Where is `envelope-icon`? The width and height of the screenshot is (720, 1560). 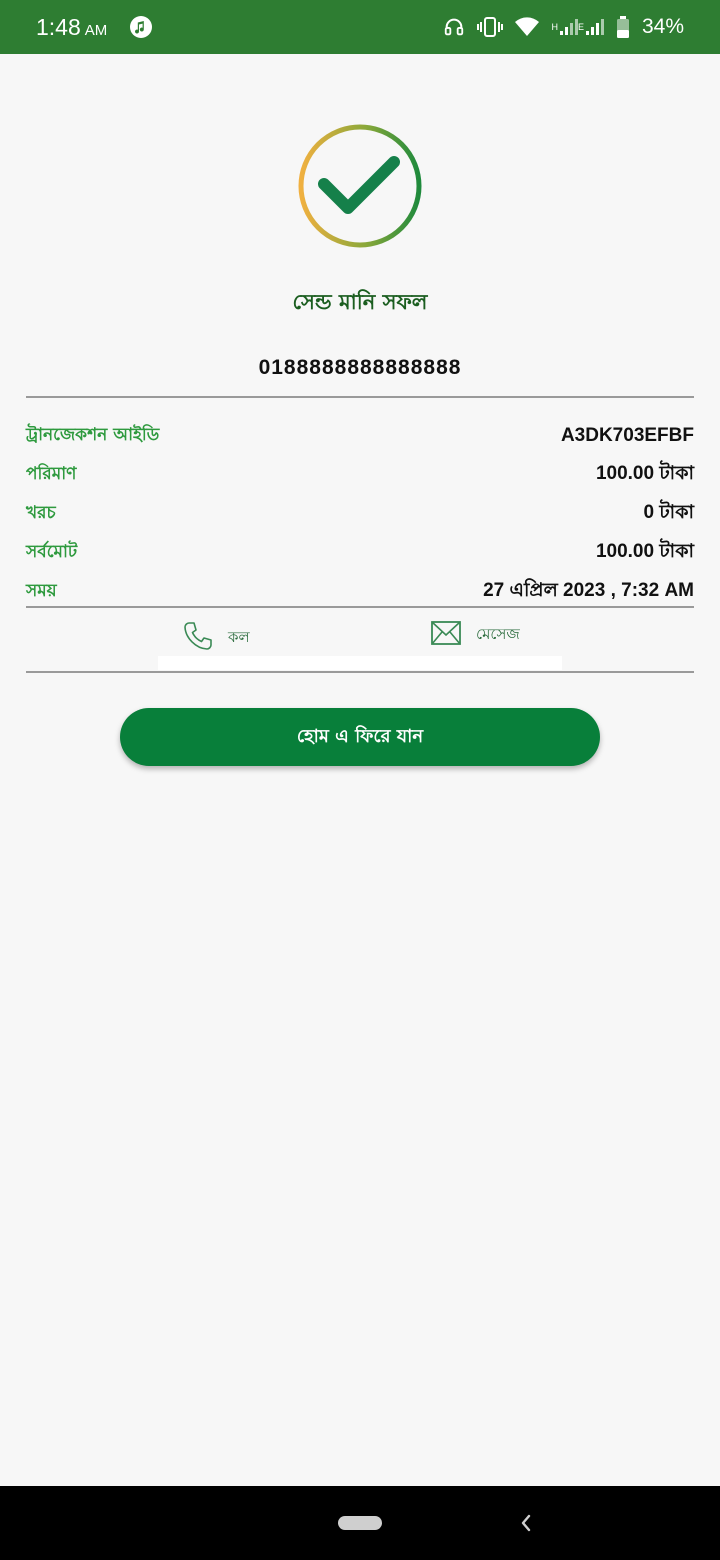 envelope-icon is located at coordinates (446, 635).